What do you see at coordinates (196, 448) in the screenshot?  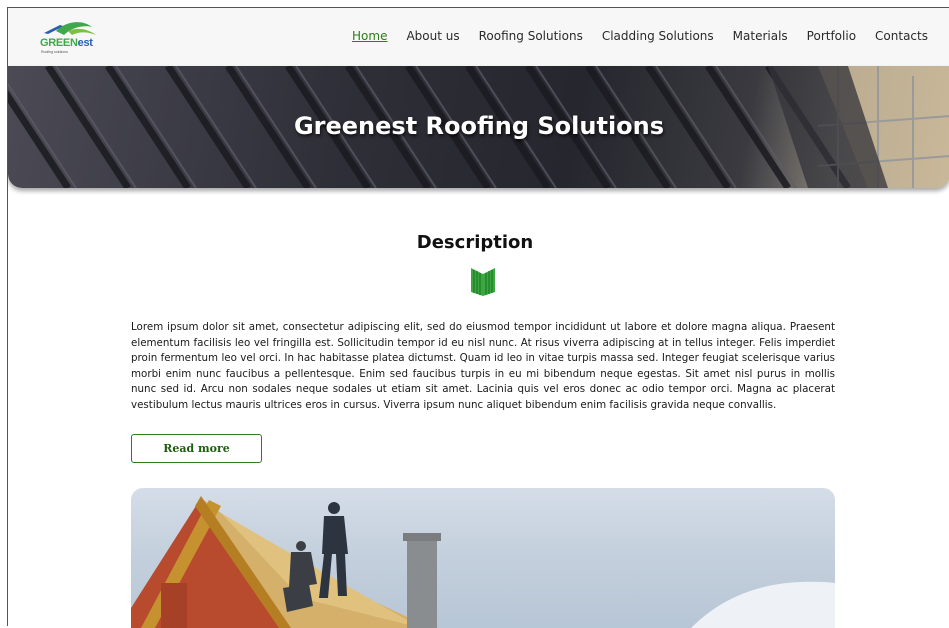 I see `read-more-button: Read more` at bounding box center [196, 448].